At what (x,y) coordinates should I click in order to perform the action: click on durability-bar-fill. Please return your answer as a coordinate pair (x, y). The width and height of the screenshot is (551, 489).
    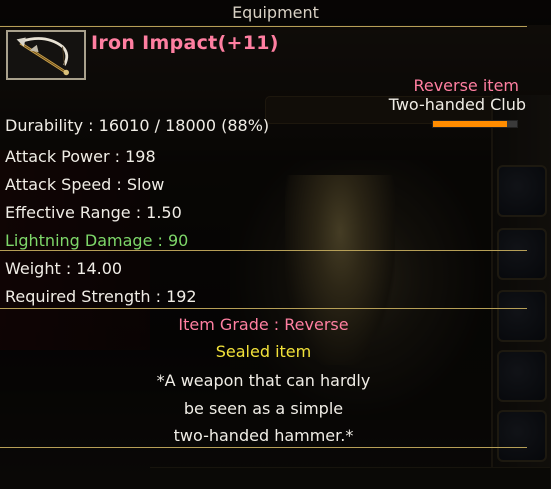
    Looking at the image, I should click on (470, 124).